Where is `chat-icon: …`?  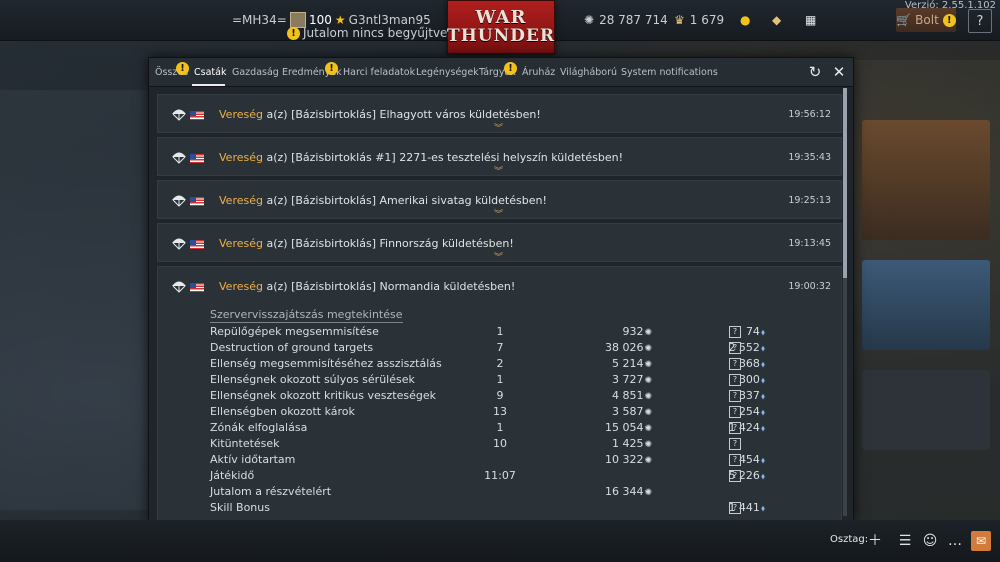 chat-icon: … is located at coordinates (955, 541).